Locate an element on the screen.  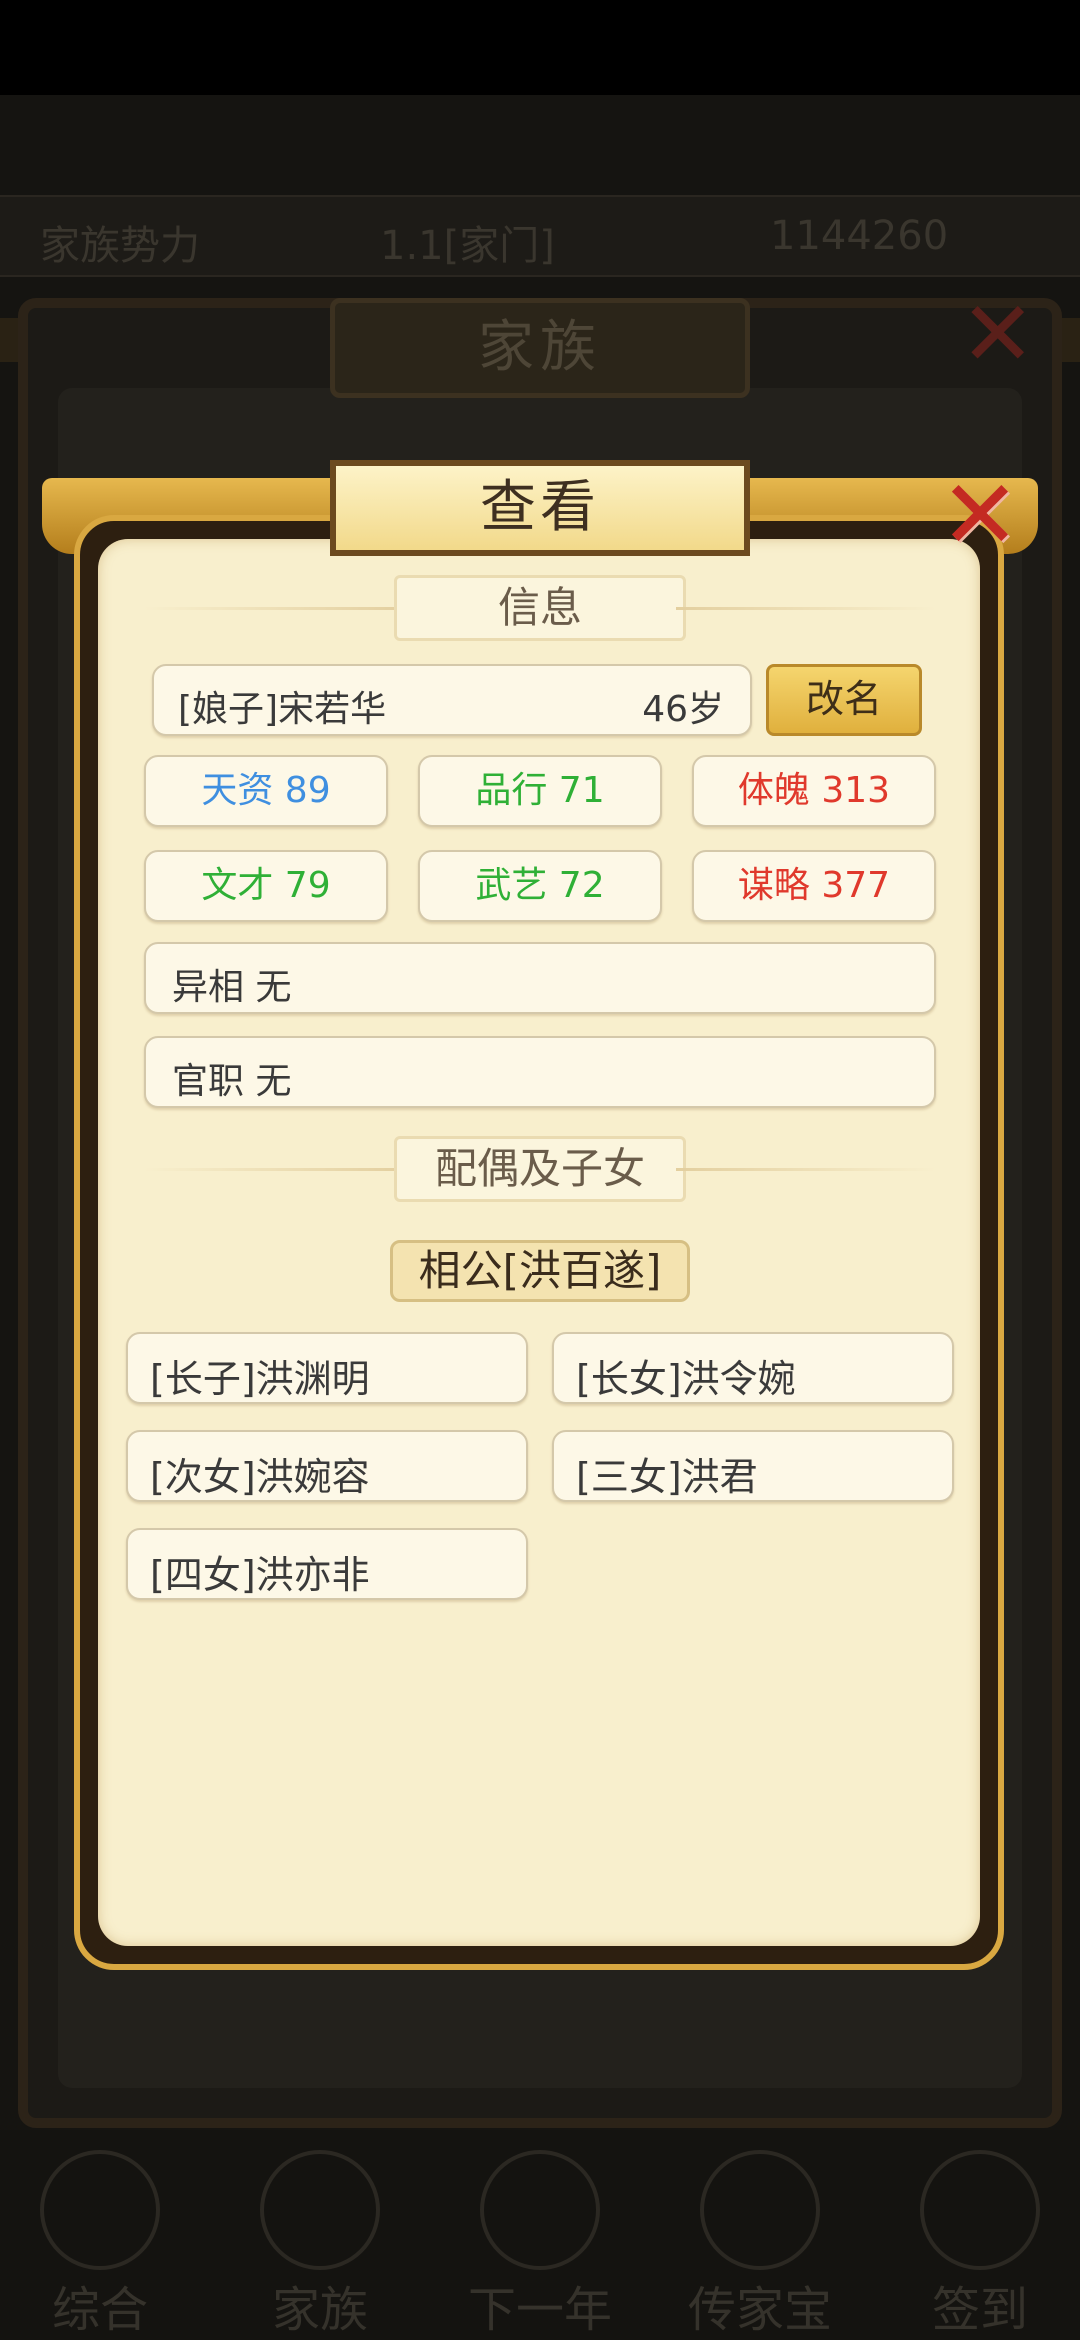
bg-nav-item: 下一年 is located at coordinates (540, 2235).